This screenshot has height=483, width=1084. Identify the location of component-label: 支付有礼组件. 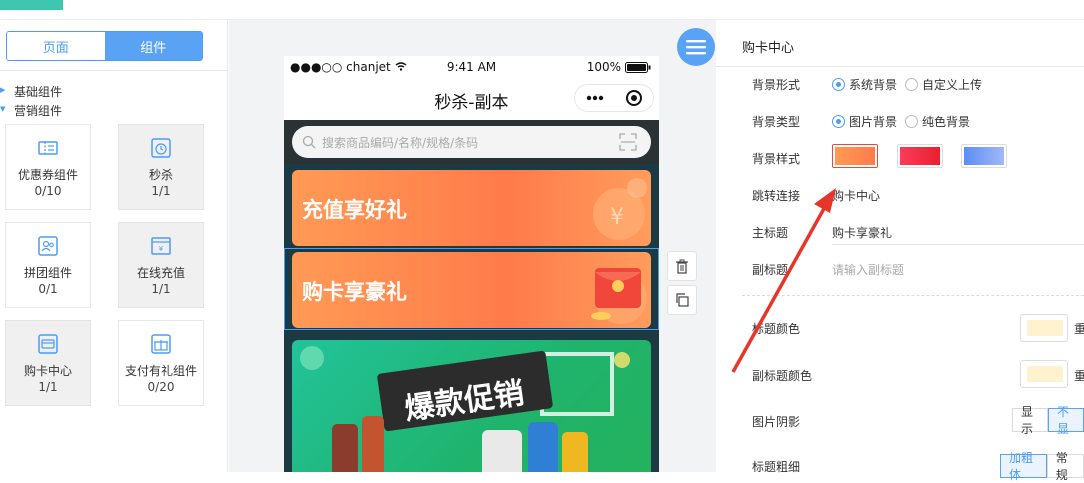
(160, 371).